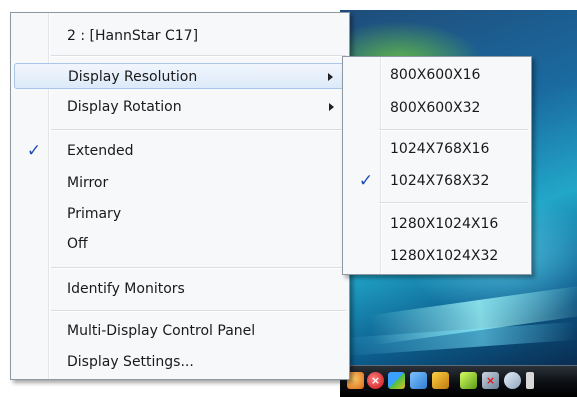 The image size is (577, 397). I want to click on multi-display-control-panel-label: Multi-Display Control Panel, so click(161, 331).